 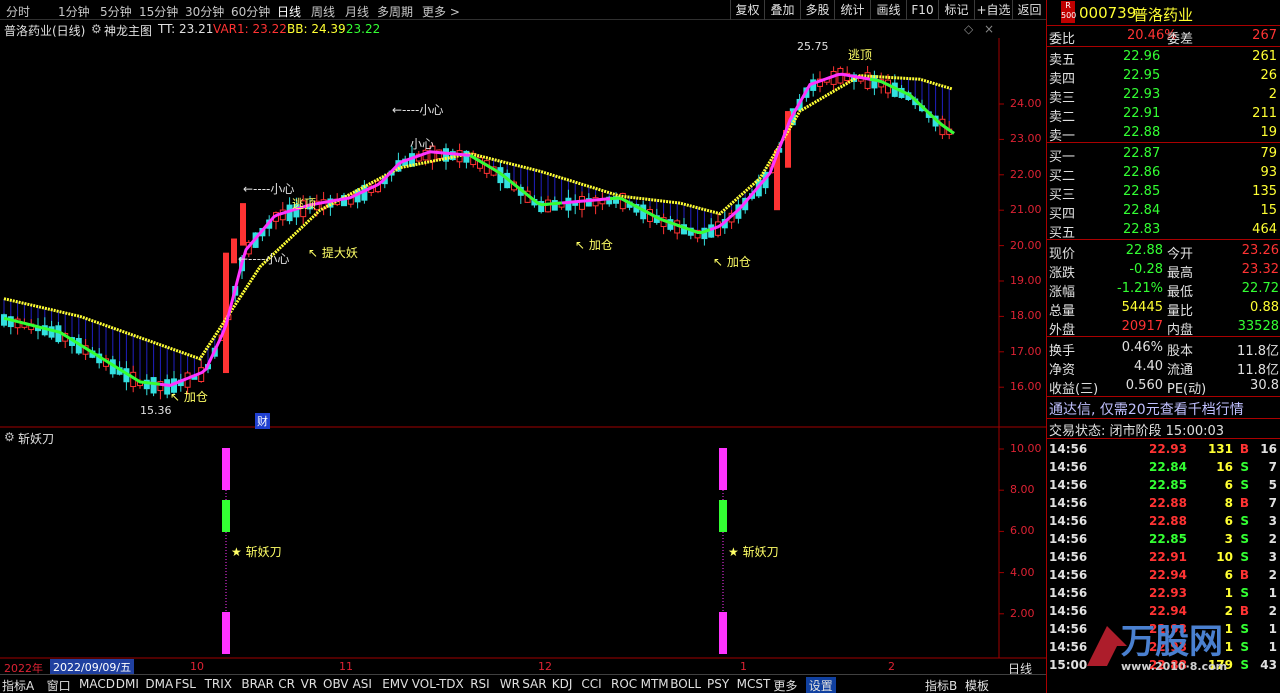 I want to click on ask-label: 卖三, so click(x=1062, y=98).